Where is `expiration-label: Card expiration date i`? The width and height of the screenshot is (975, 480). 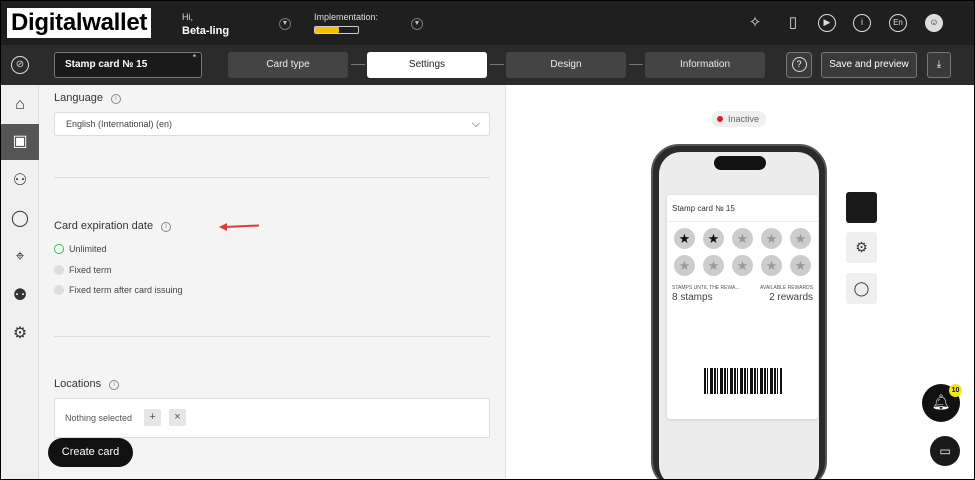 expiration-label: Card expiration date i is located at coordinates (113, 226).